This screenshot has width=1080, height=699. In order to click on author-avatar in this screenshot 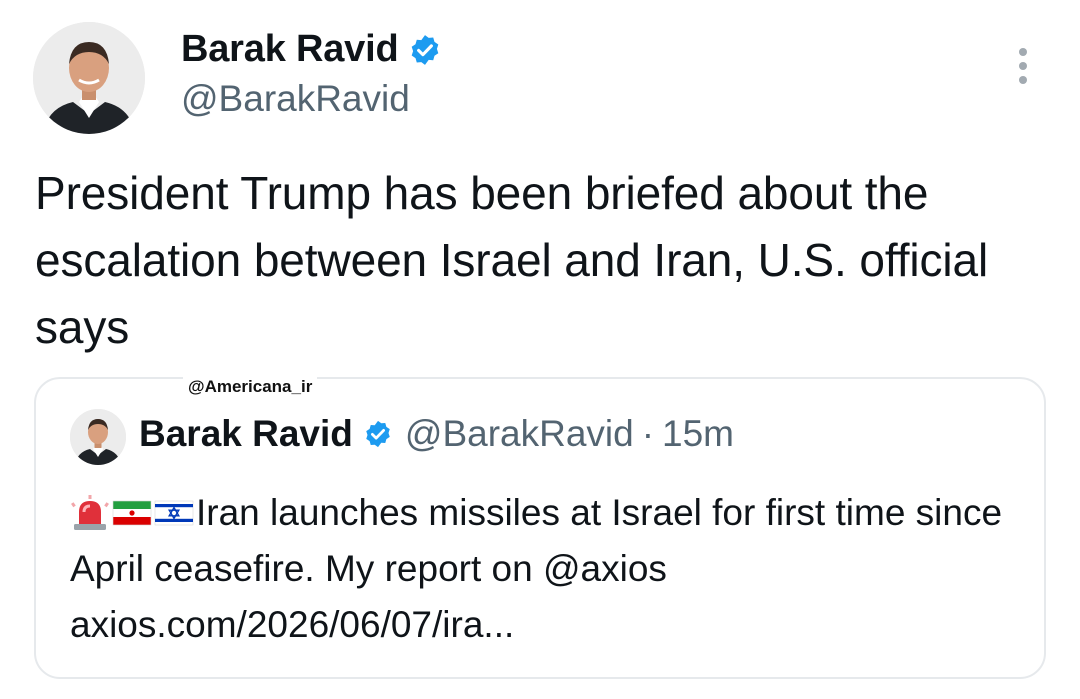, I will do `click(89, 78)`.